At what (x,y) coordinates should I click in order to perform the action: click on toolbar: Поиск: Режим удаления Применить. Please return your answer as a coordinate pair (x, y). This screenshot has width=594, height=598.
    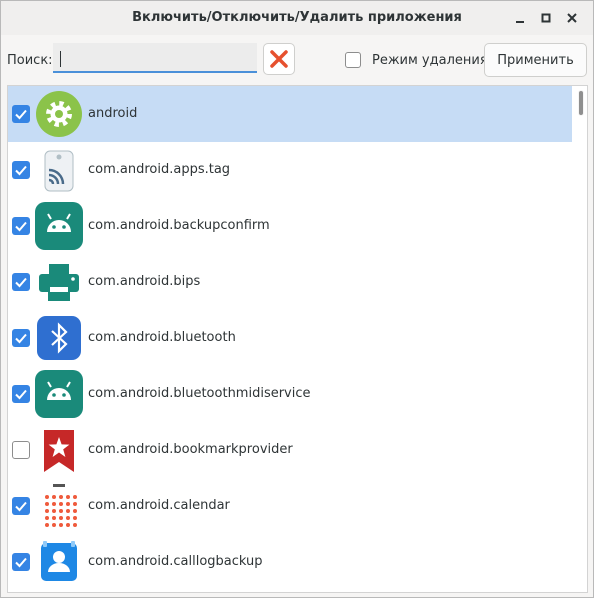
    Looking at the image, I should click on (297, 60).